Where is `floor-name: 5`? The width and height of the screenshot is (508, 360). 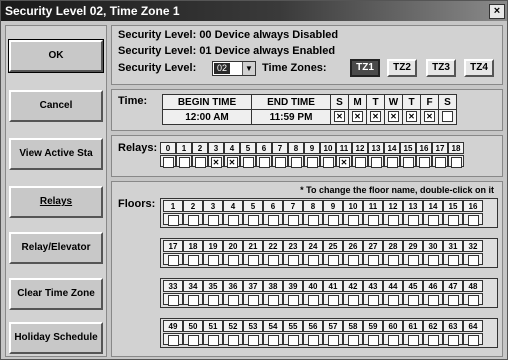 floor-name: 5 is located at coordinates (253, 206).